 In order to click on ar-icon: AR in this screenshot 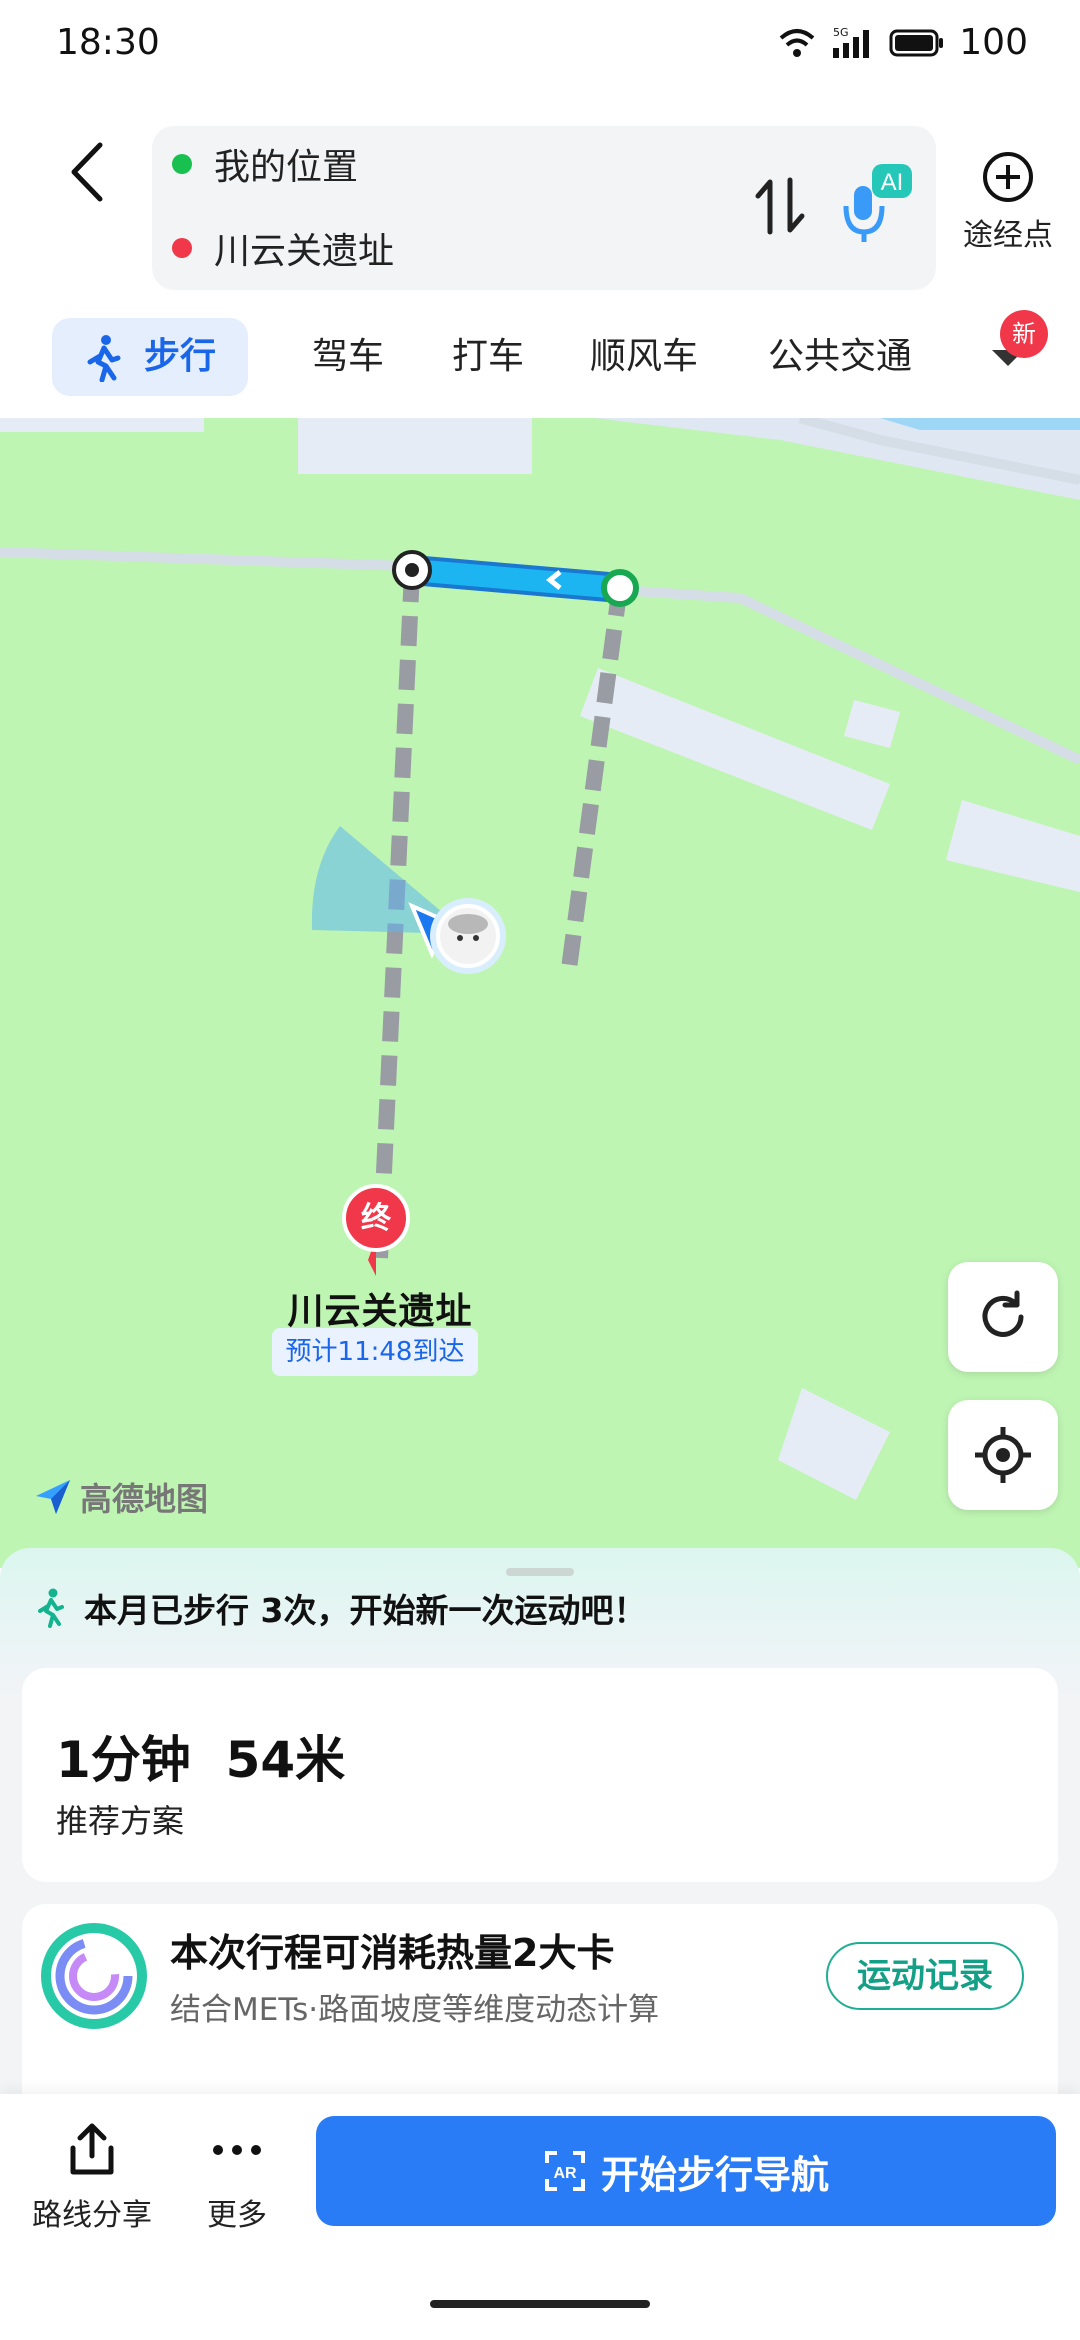, I will do `click(564, 2171)`.